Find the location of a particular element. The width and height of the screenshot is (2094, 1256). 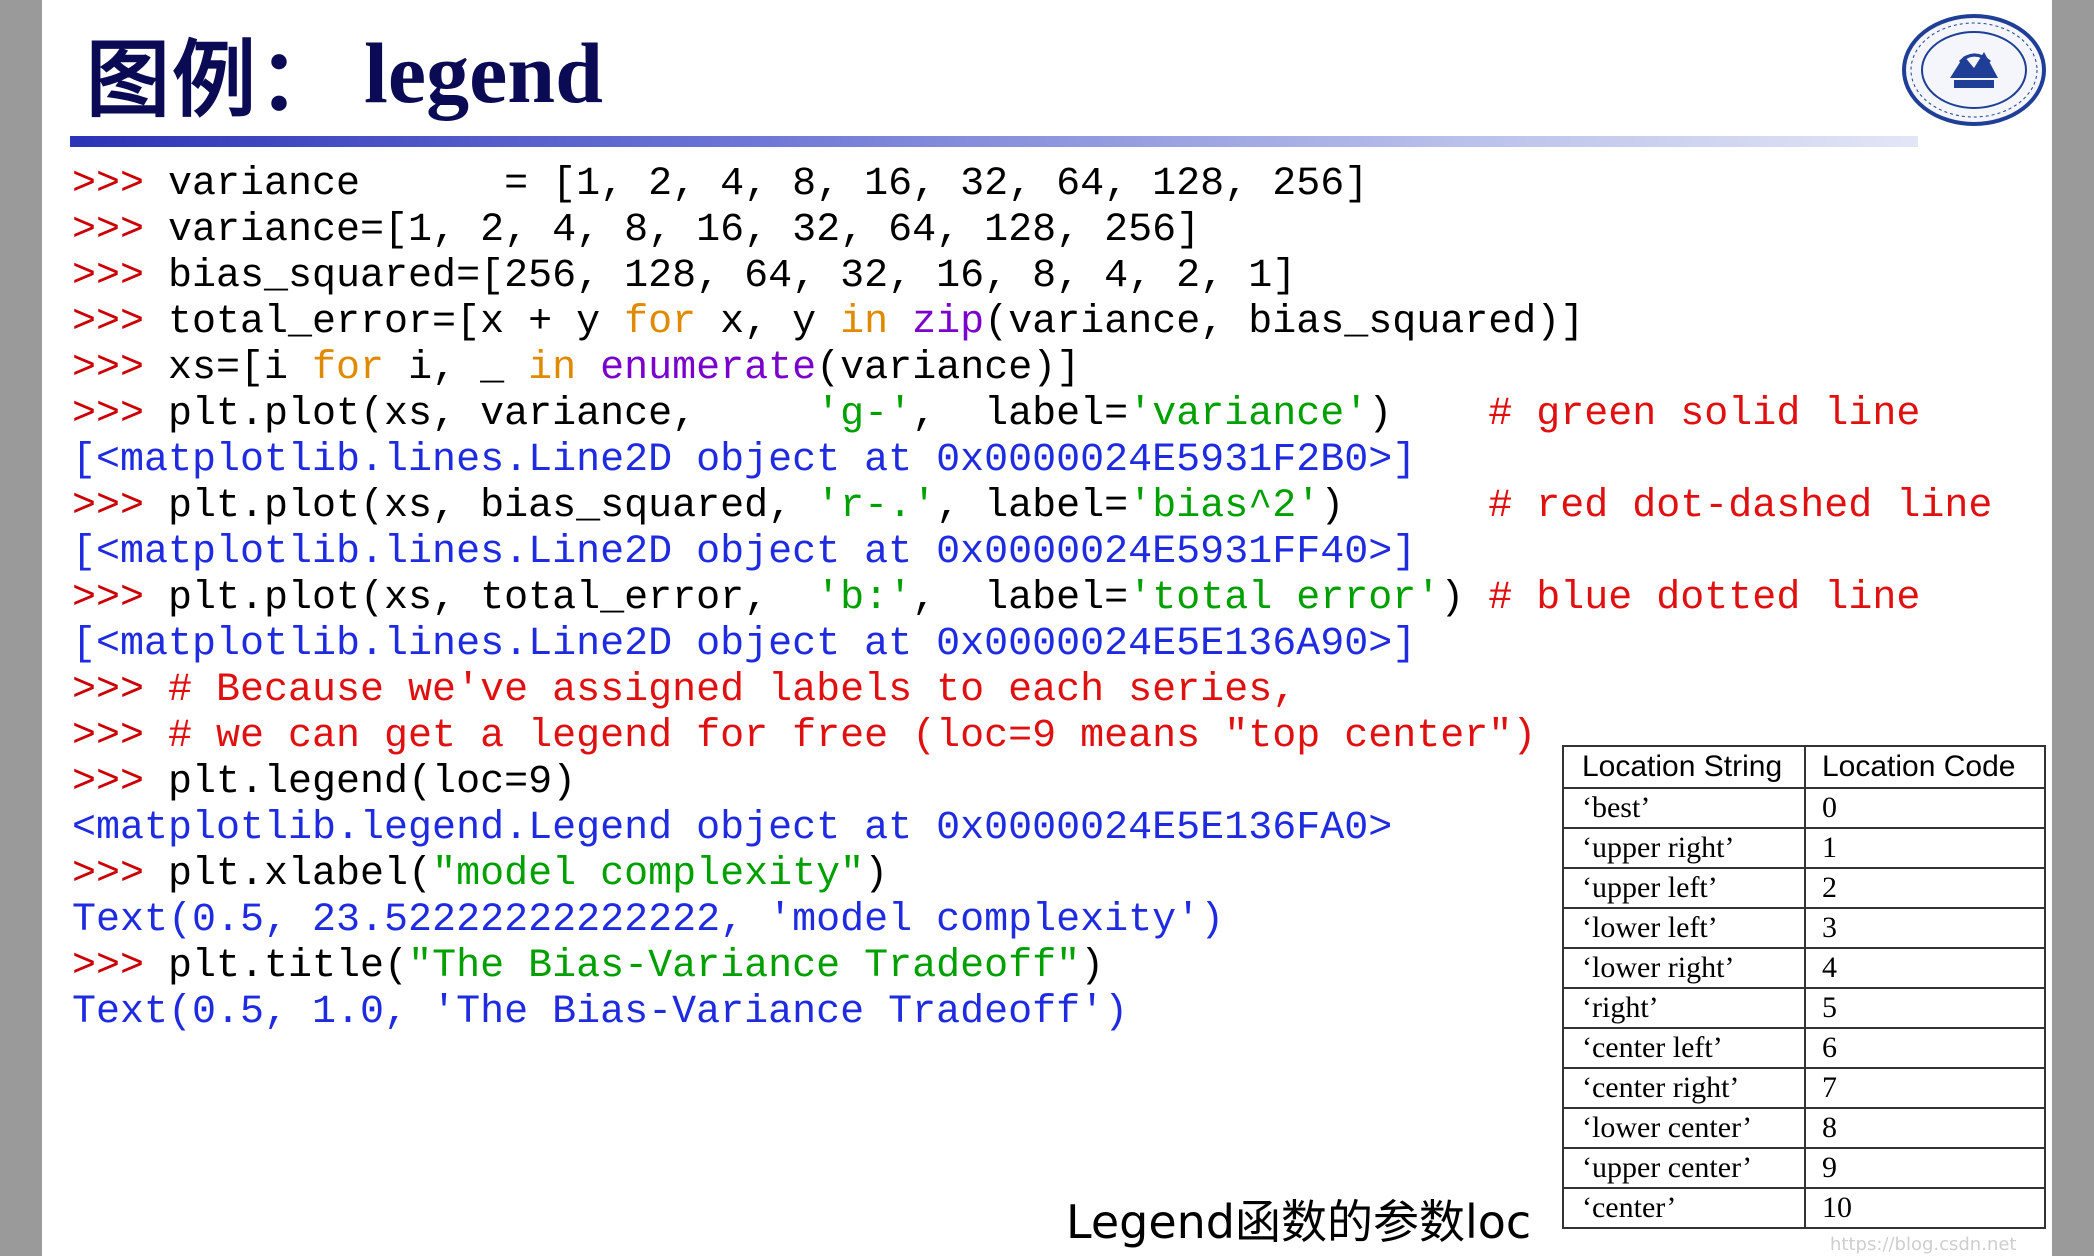

location-code-cell: 3 is located at coordinates (1925, 928).